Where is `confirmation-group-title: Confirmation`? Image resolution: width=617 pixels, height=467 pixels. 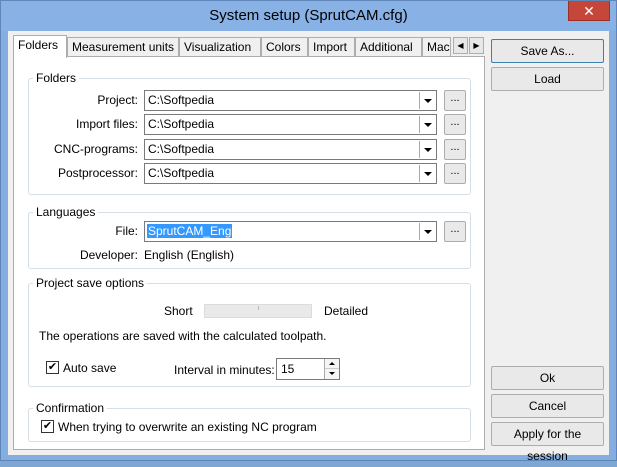 confirmation-group-title: Confirmation is located at coordinates (70, 408).